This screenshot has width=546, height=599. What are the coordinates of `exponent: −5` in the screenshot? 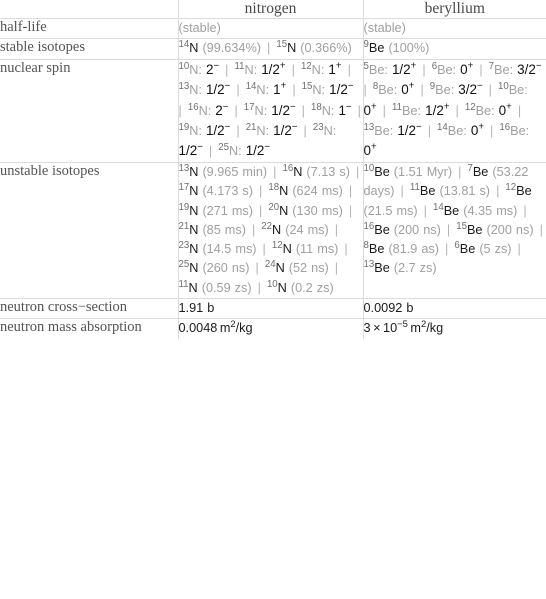 It's located at (402, 324).